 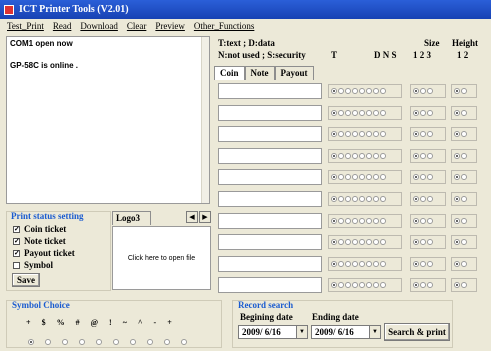 What do you see at coordinates (205, 120) in the screenshot?
I see `log-scrollbar` at bounding box center [205, 120].